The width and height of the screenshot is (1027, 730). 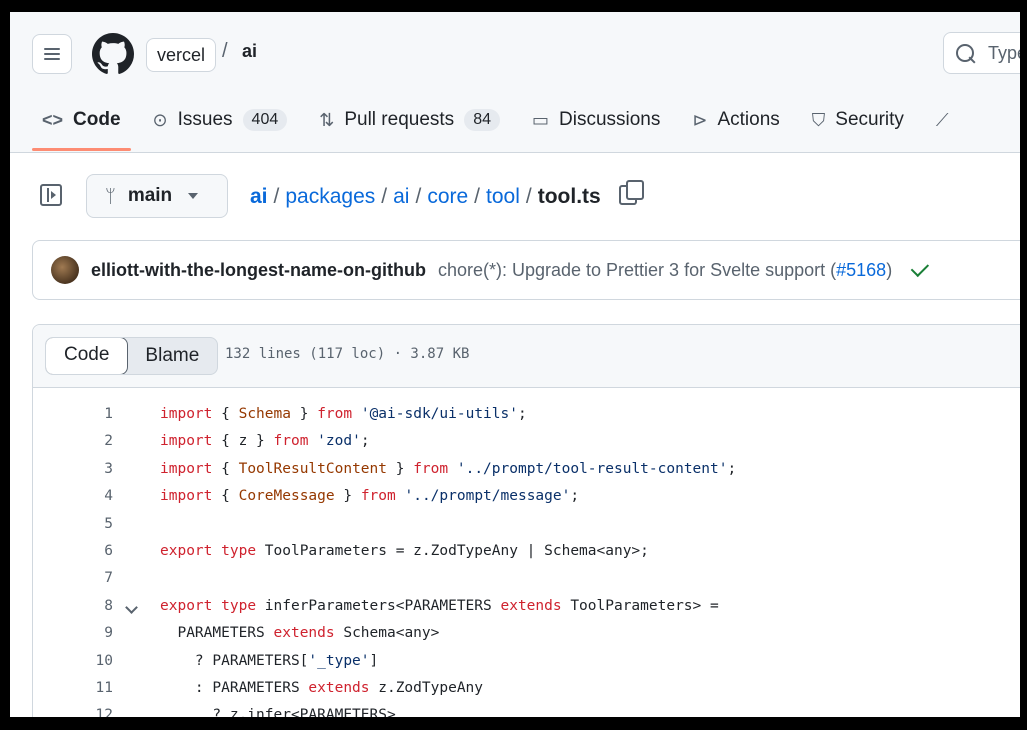 What do you see at coordinates (631, 192) in the screenshot?
I see `copy-icon` at bounding box center [631, 192].